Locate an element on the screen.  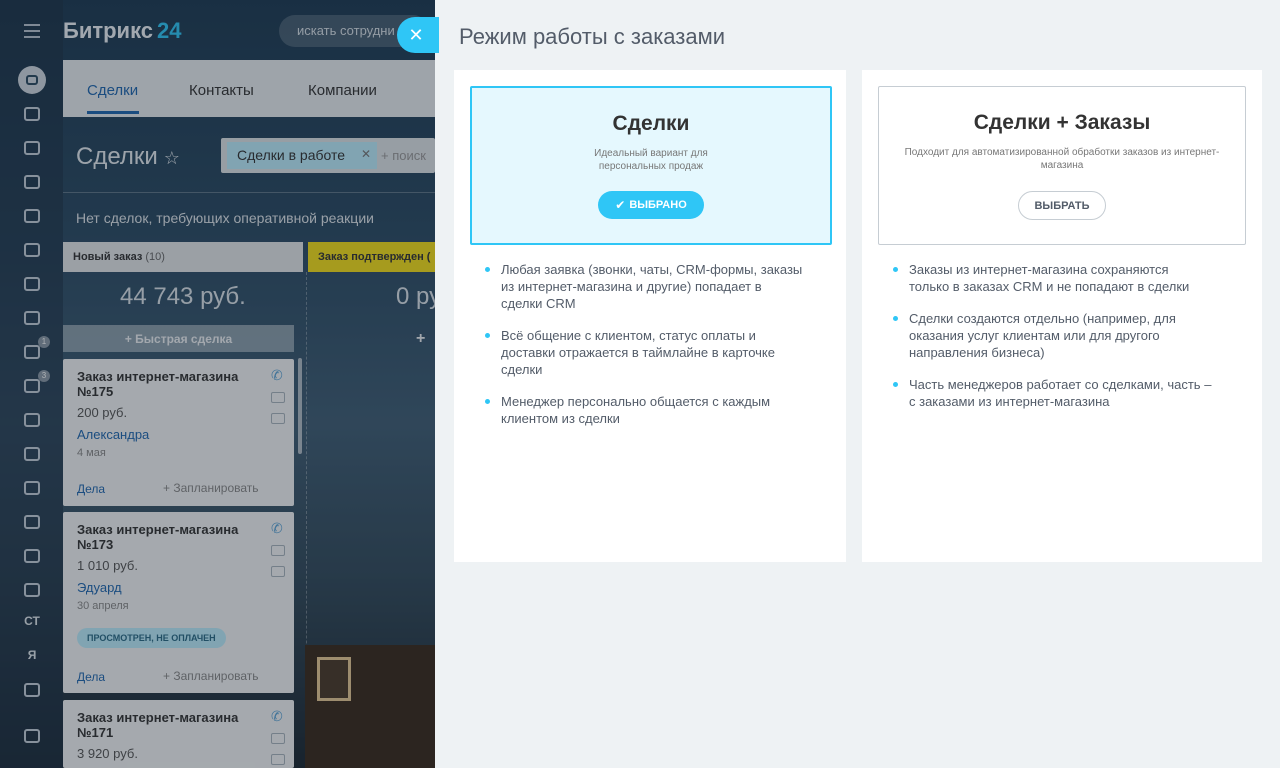
option-title: Сделки + Заказы is located at coordinates (1062, 122).